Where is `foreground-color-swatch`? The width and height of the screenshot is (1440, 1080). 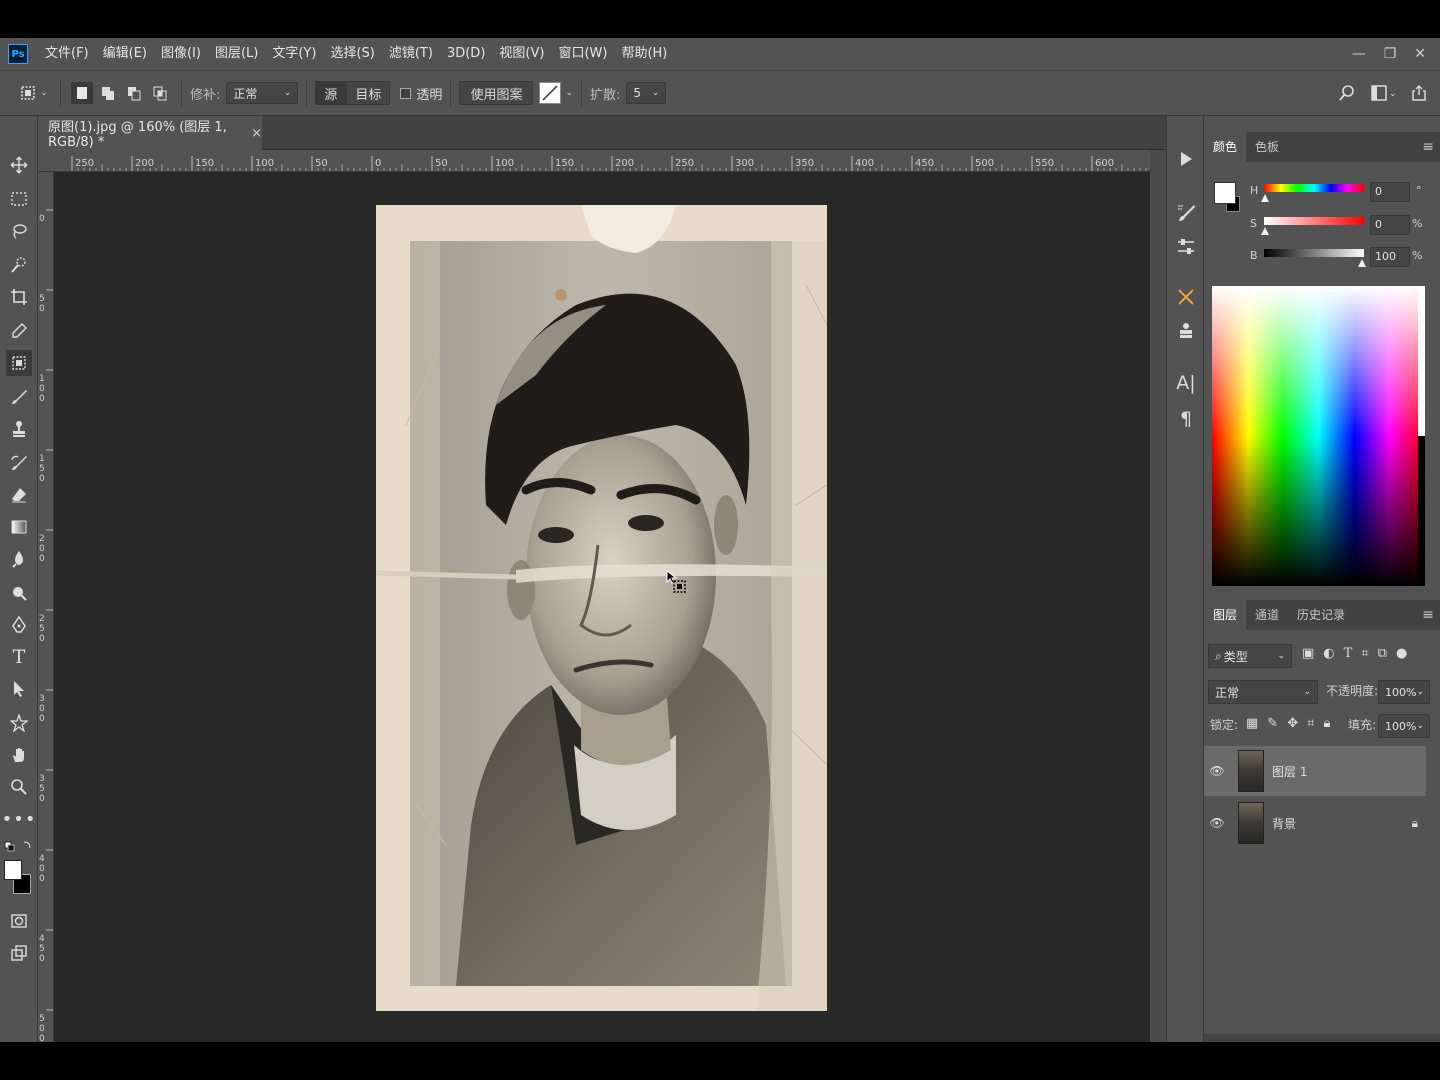
foreground-color-swatch is located at coordinates (13, 870).